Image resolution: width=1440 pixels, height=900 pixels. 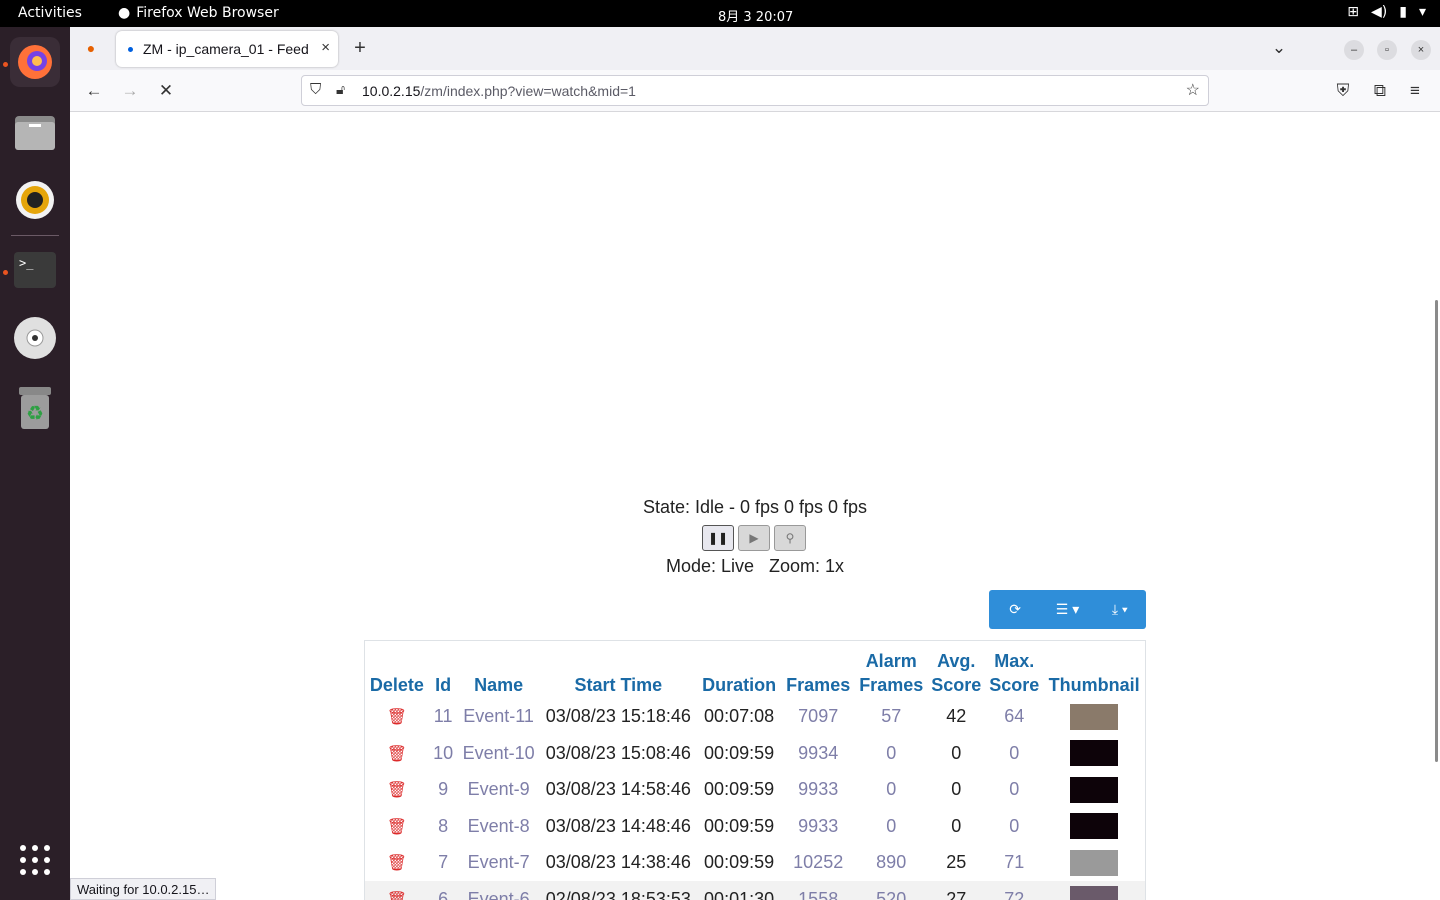 What do you see at coordinates (443, 717) in the screenshot?
I see `event-id: 11` at bounding box center [443, 717].